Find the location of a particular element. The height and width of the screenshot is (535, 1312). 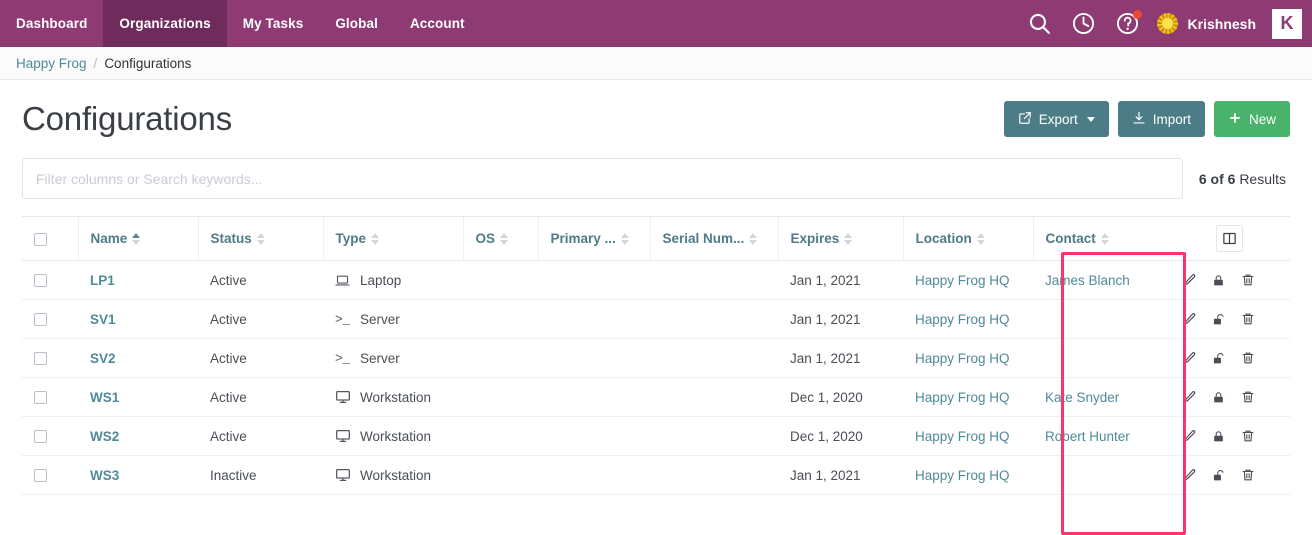

brand-logo-button: K is located at coordinates (1287, 23).